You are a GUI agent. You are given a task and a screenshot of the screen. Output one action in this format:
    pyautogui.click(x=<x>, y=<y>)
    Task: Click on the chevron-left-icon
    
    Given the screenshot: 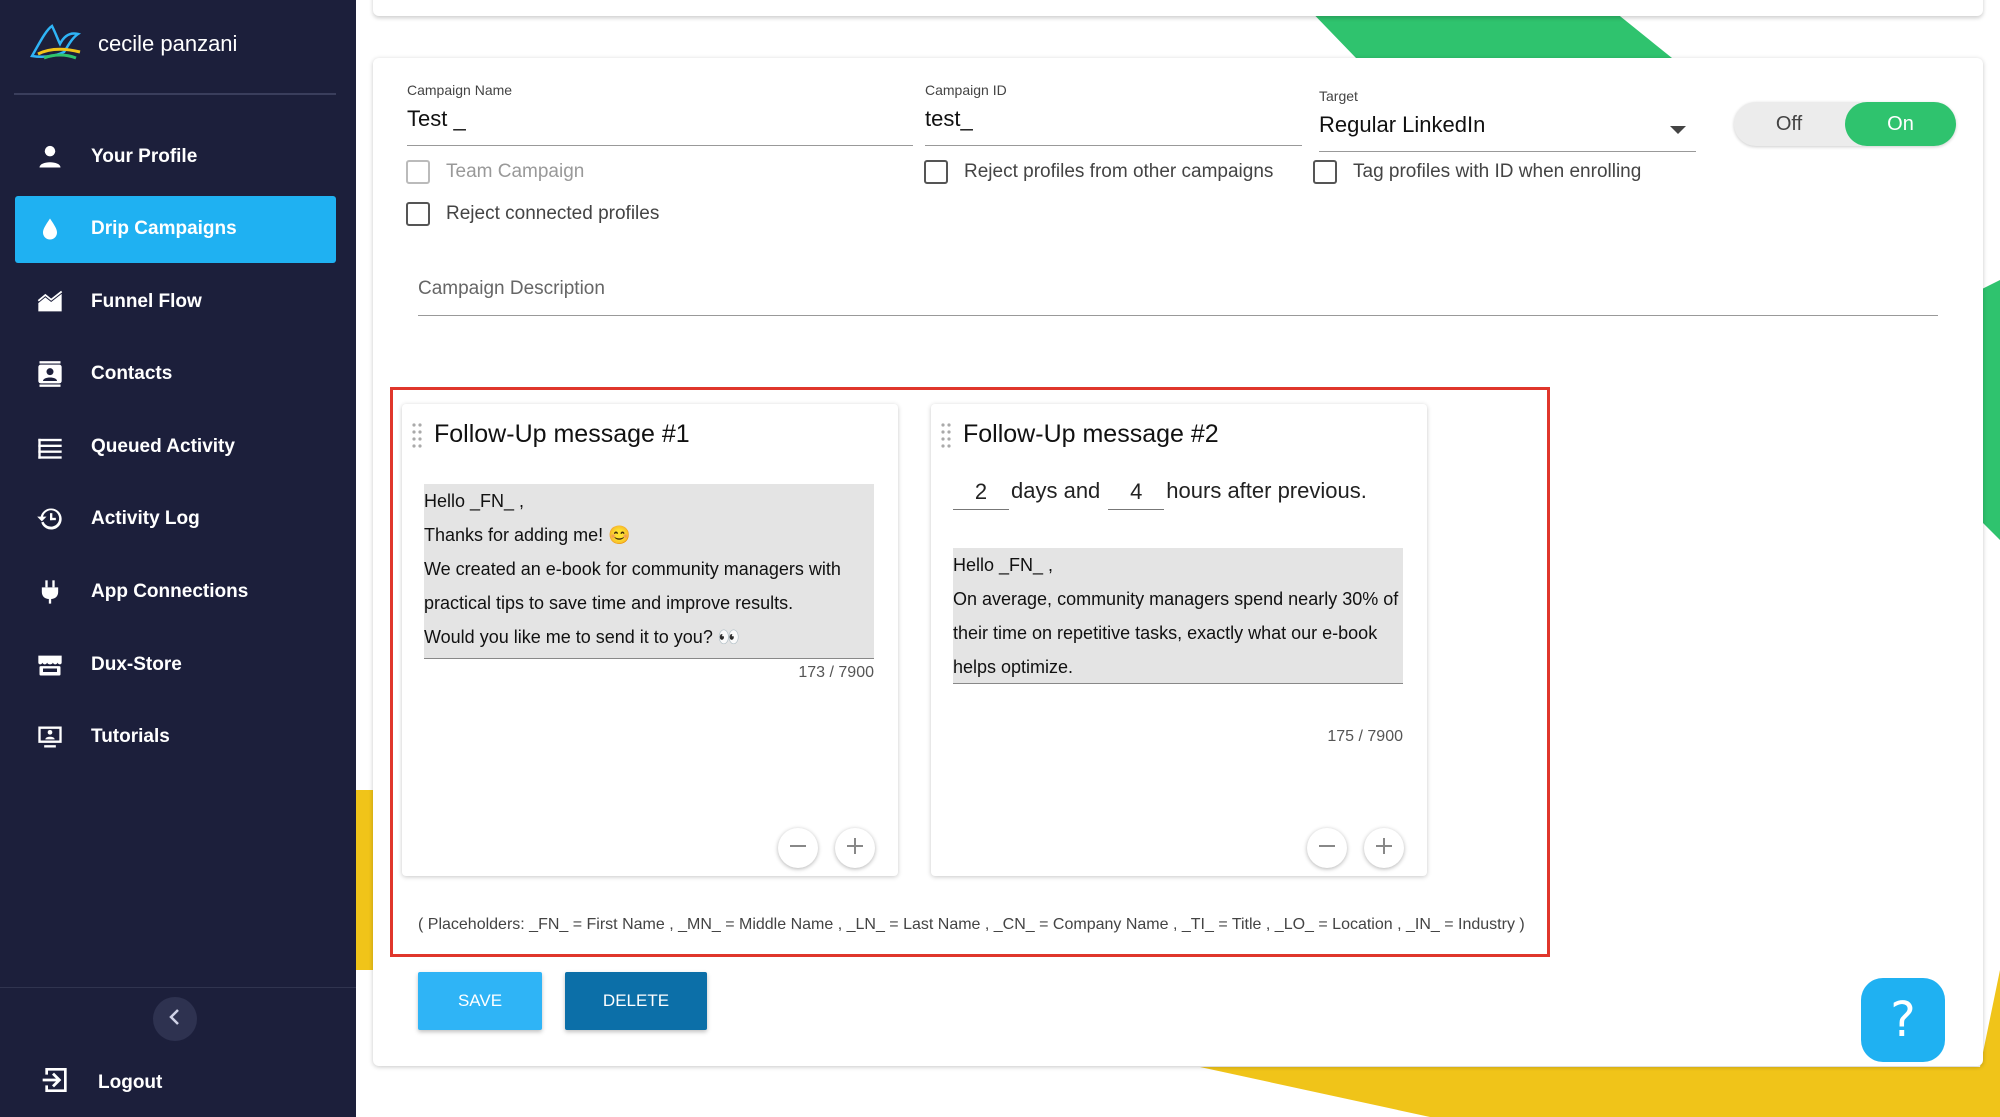 What is the action you would take?
    pyautogui.click(x=175, y=1019)
    